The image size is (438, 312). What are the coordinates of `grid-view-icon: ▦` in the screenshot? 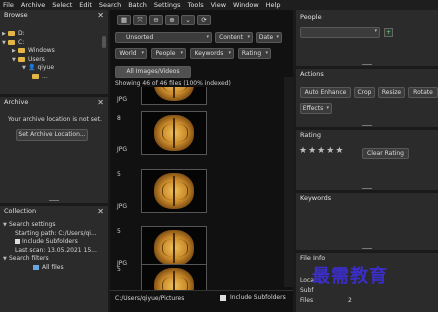 It's located at (124, 20).